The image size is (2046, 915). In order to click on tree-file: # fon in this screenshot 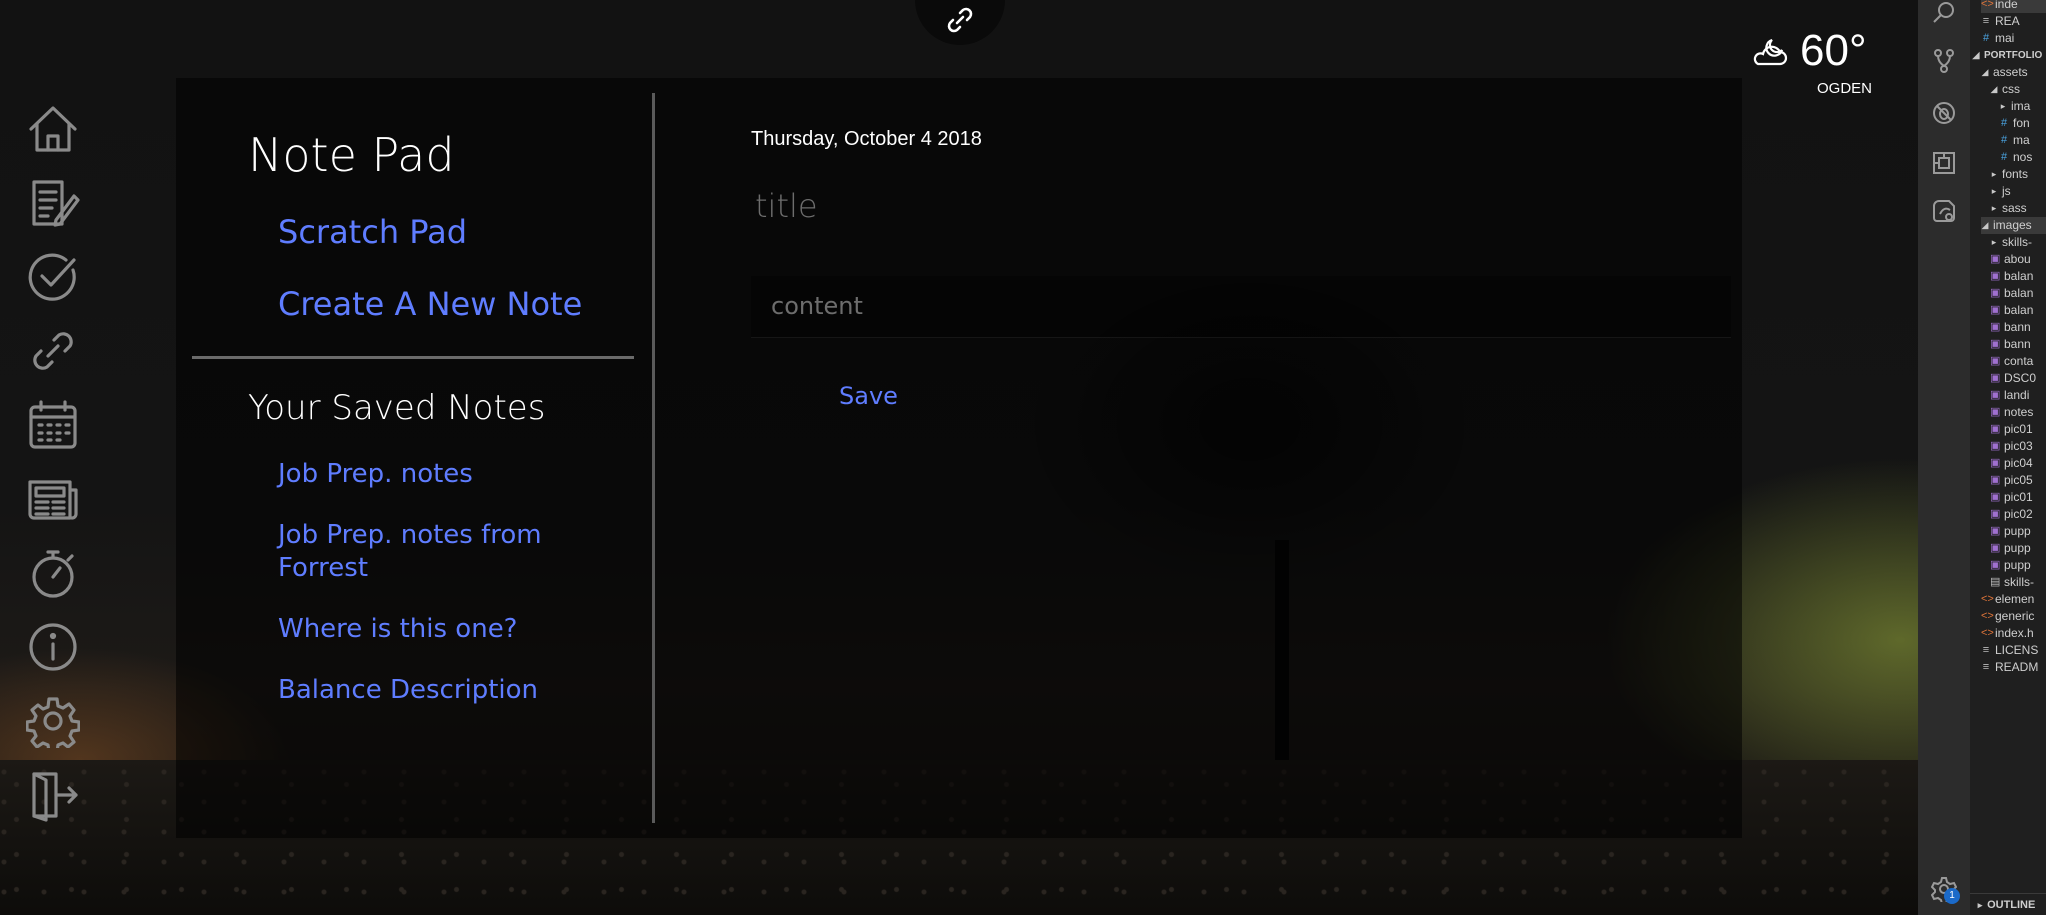, I will do `click(2022, 123)`.